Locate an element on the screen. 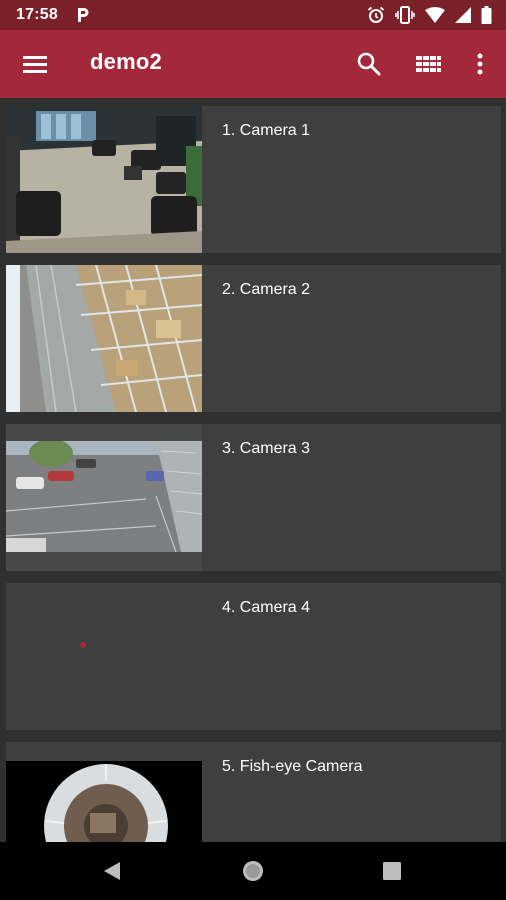 The width and height of the screenshot is (506, 900). camera-label: 4. Camera 4 is located at coordinates (266, 607).